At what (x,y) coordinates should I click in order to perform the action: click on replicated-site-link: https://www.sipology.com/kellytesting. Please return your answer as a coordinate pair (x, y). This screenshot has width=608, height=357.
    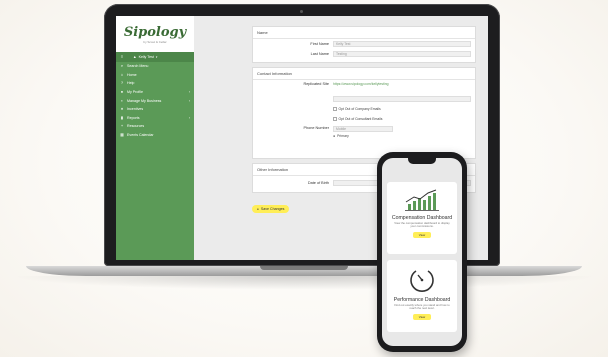
    Looking at the image, I should click on (402, 84).